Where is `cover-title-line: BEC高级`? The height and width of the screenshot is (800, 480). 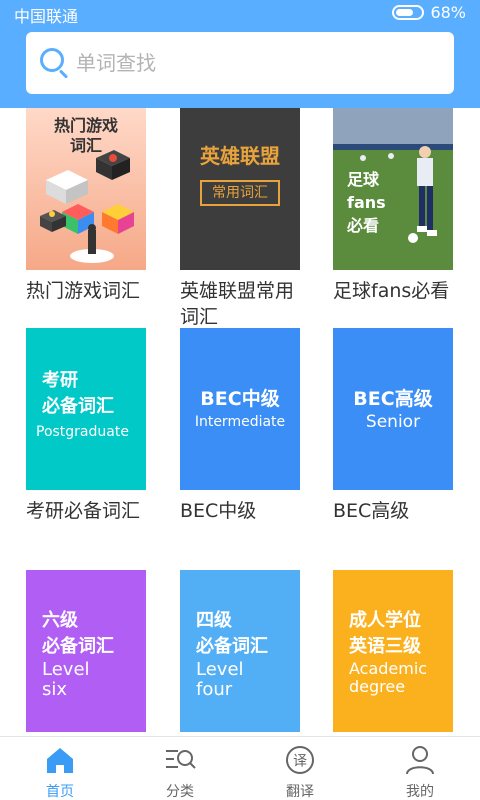
cover-title-line: BEC高级 is located at coordinates (393, 399).